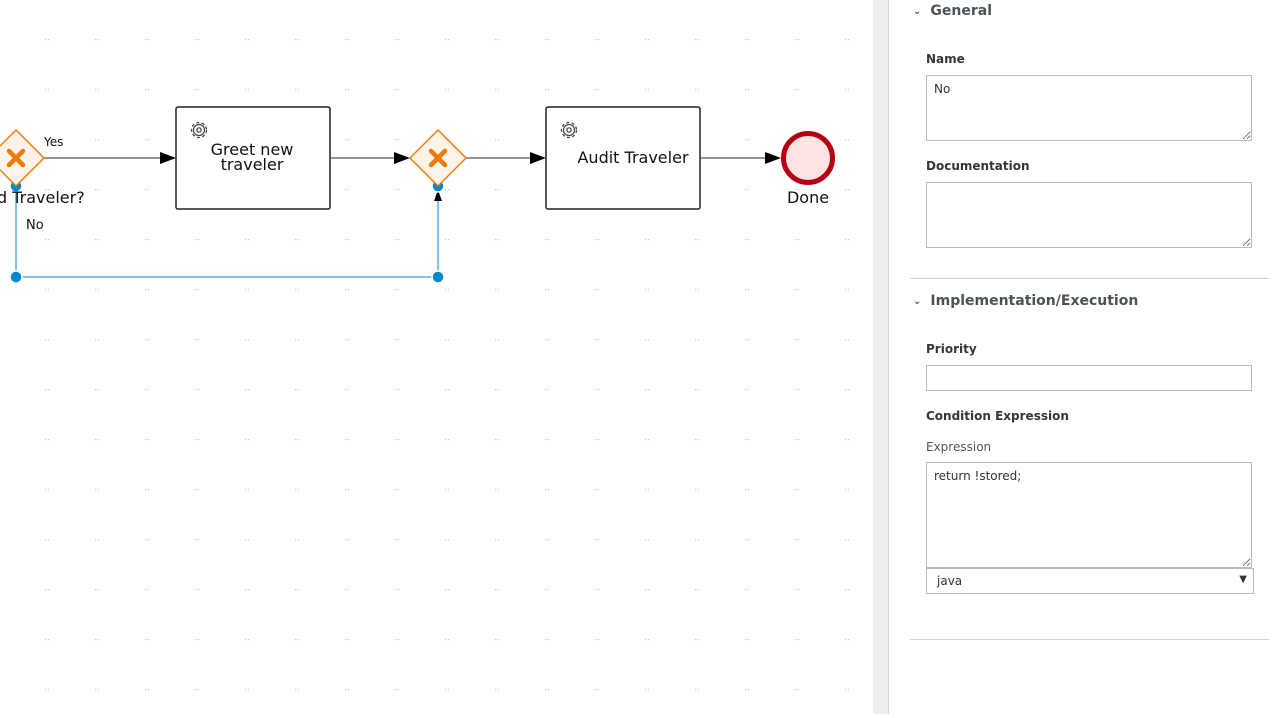 Image resolution: width=1285 pixels, height=718 pixels. What do you see at coordinates (35, 225) in the screenshot?
I see `flow-no-label: No` at bounding box center [35, 225].